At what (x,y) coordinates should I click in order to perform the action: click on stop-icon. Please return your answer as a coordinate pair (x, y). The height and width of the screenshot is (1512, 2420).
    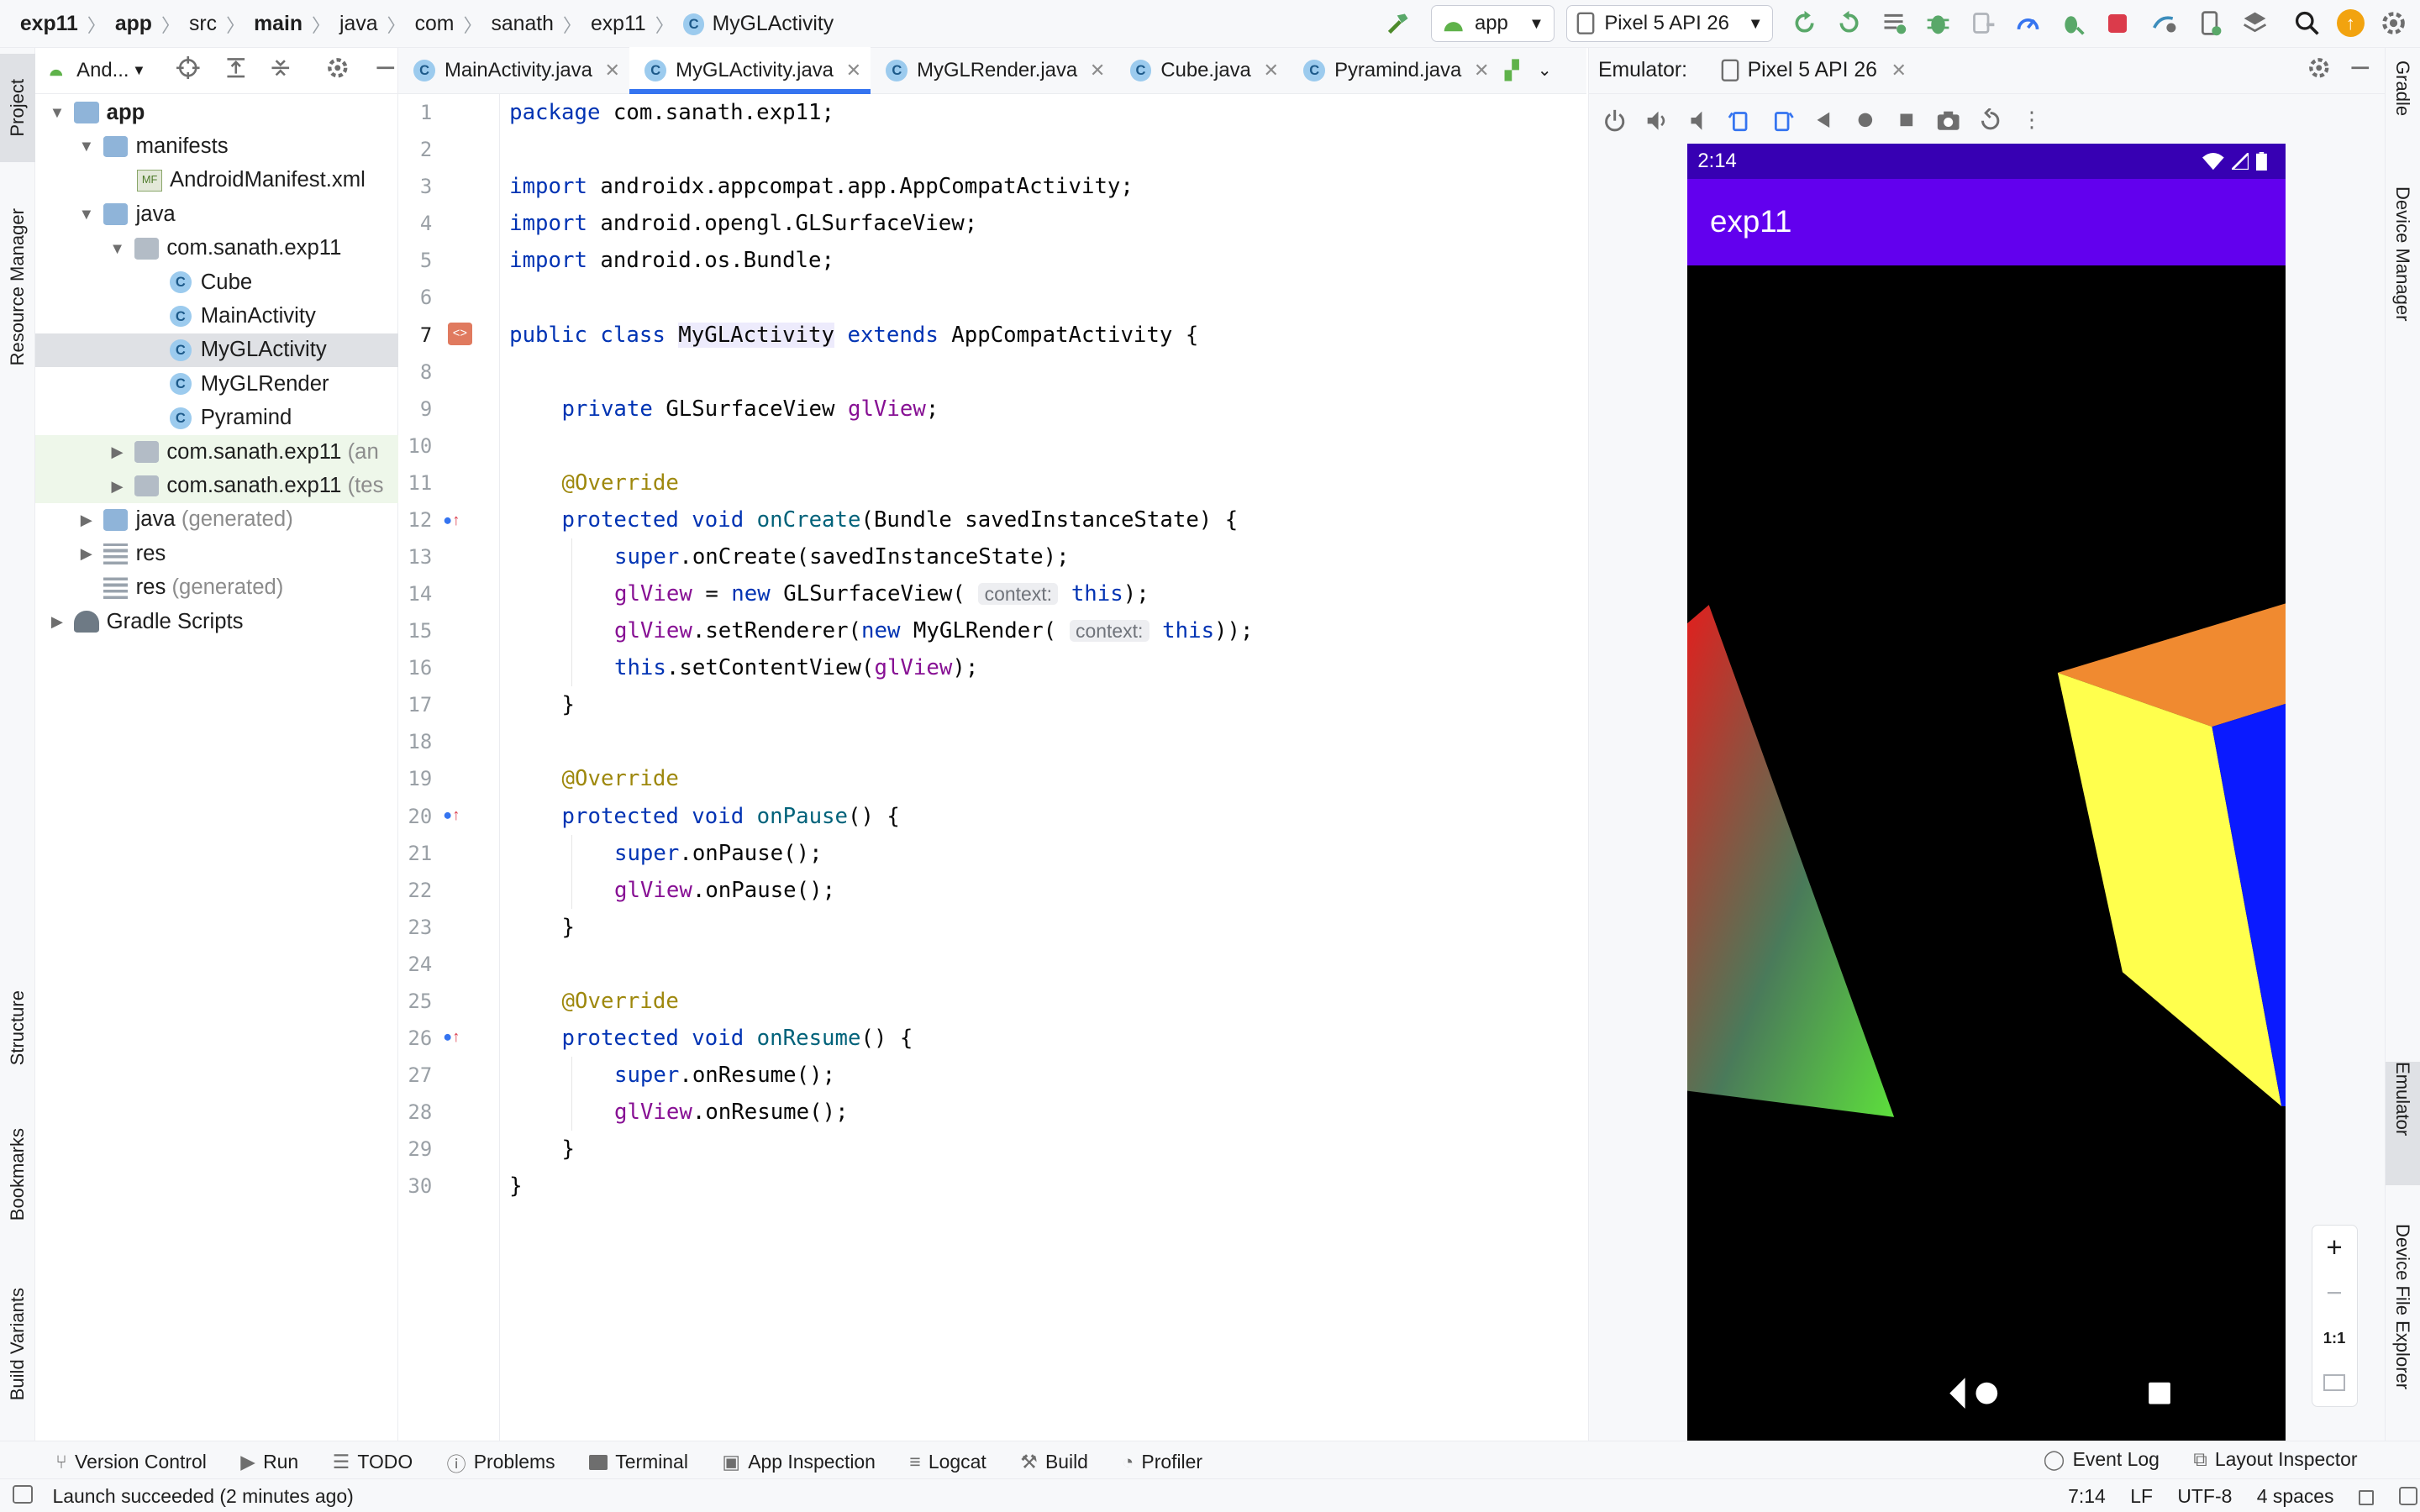
    Looking at the image, I should click on (2117, 22).